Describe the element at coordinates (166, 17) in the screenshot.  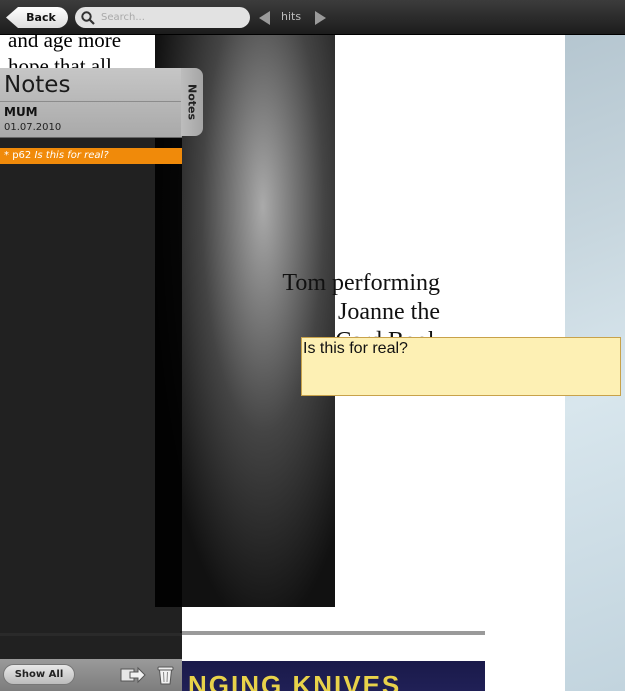
I see `search-input` at that location.